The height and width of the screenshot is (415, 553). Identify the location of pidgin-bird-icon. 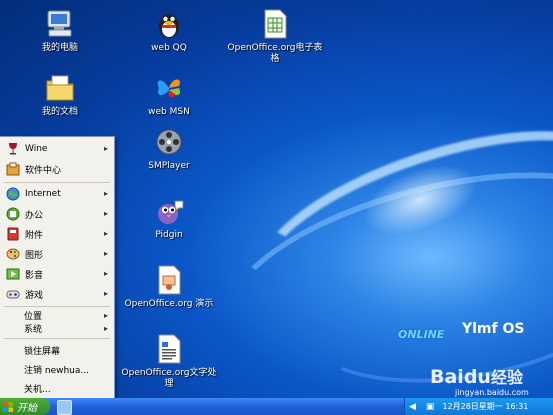
(169, 211).